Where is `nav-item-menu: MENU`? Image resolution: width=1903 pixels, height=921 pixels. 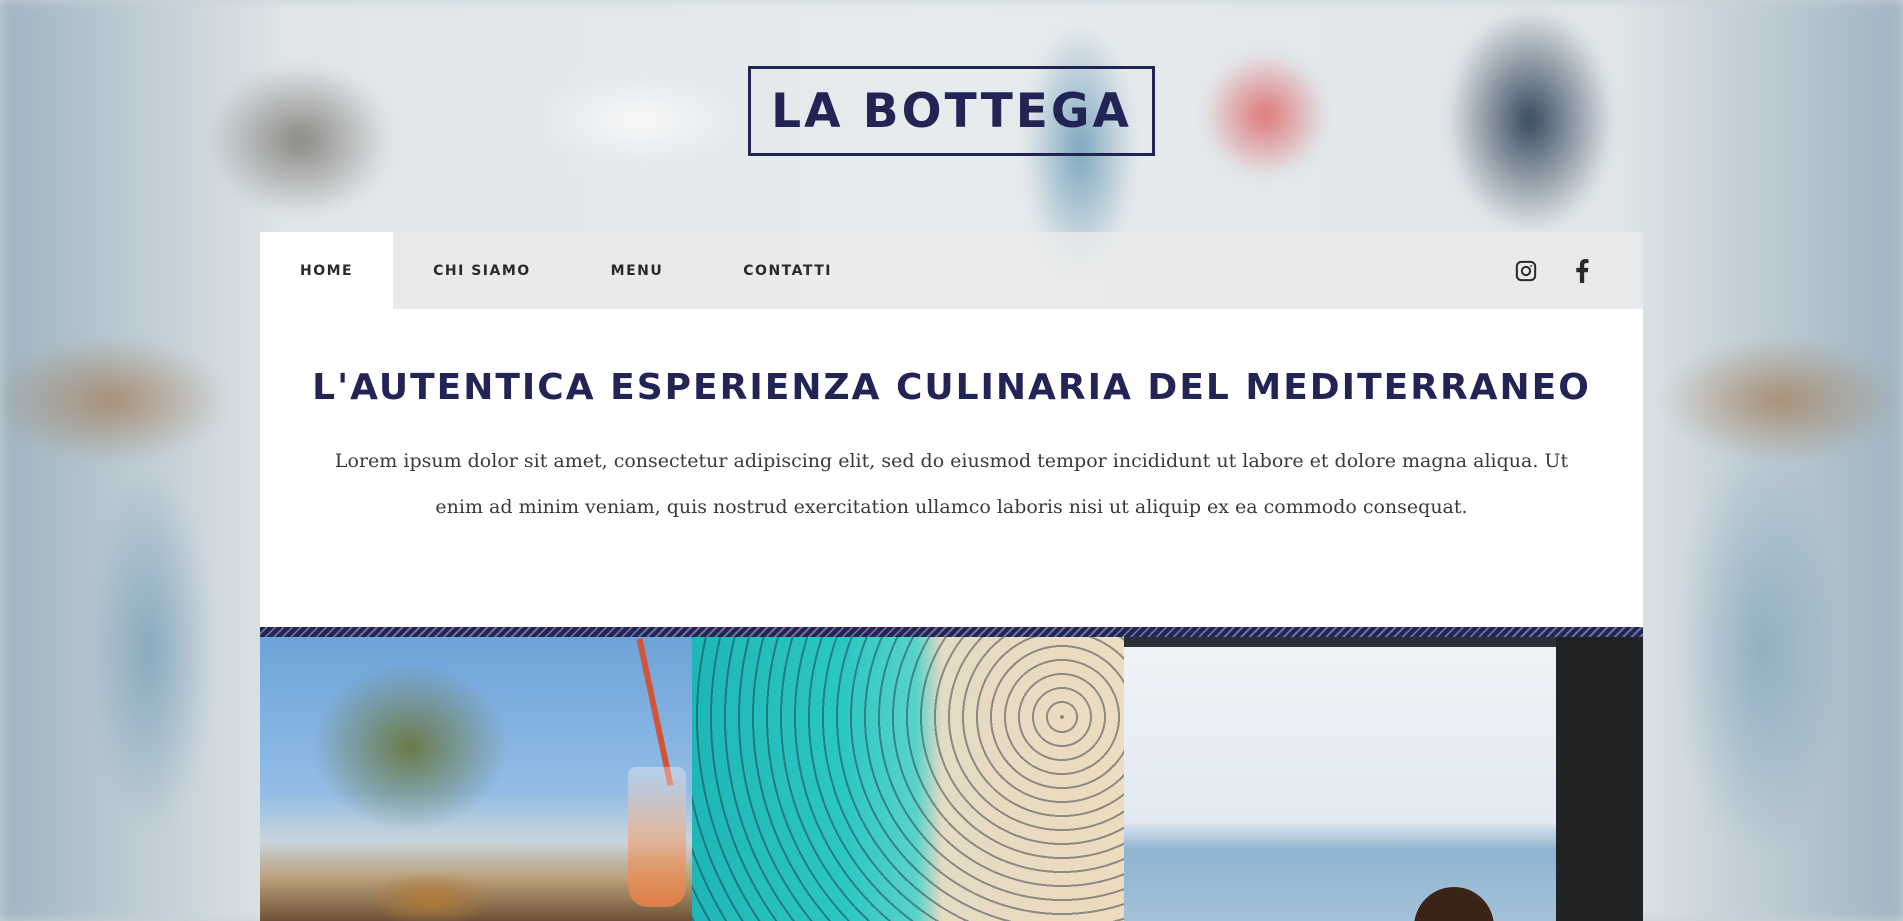 nav-item-menu: MENU is located at coordinates (637, 270).